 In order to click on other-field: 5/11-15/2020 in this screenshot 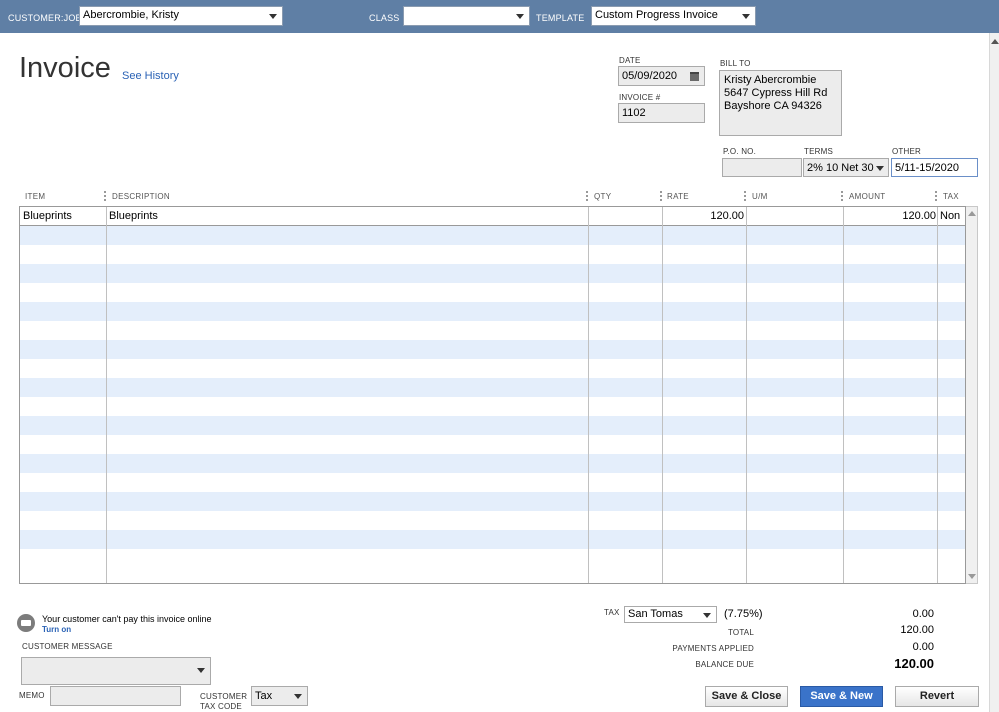, I will do `click(934, 167)`.